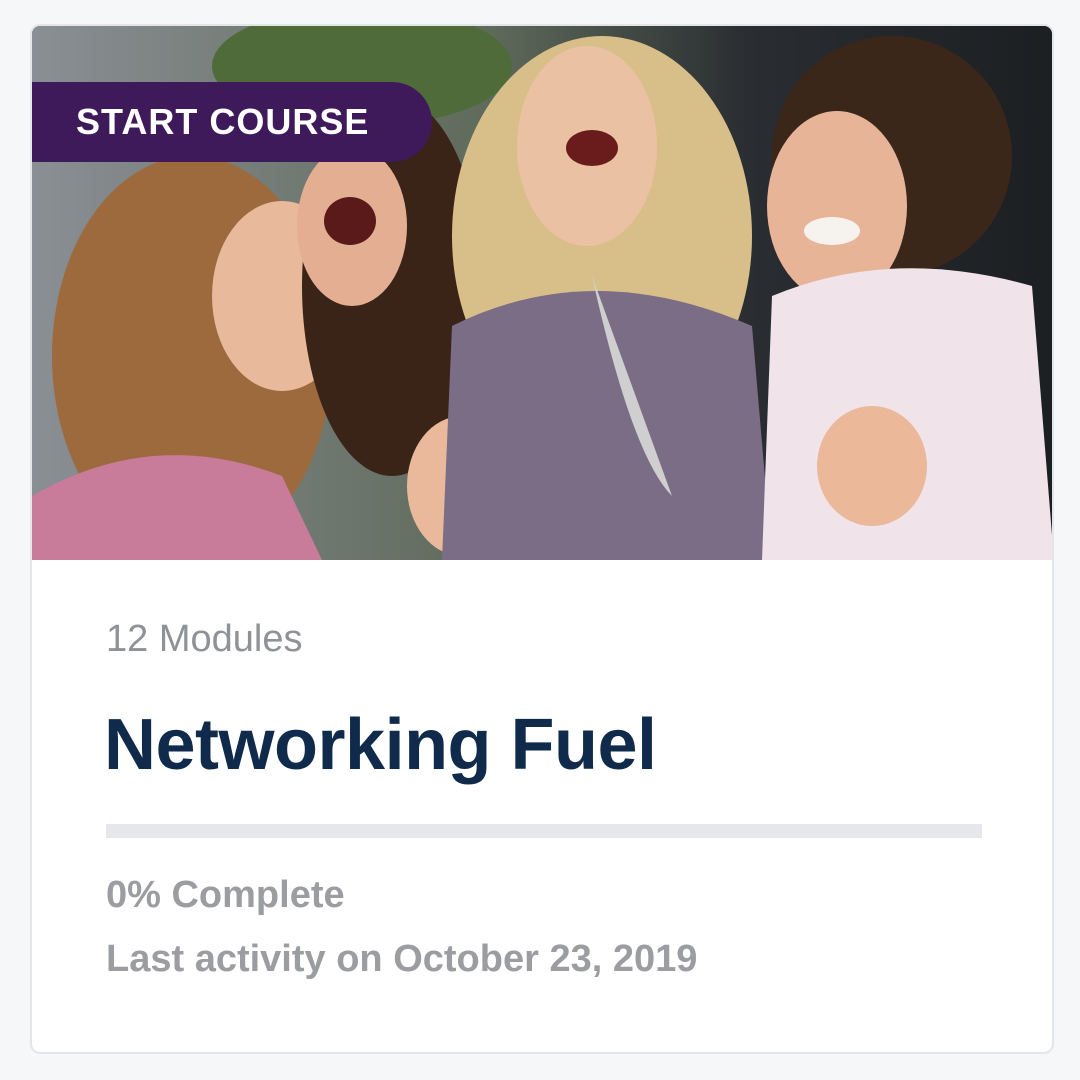 The width and height of the screenshot is (1080, 1080). Describe the element at coordinates (232, 122) in the screenshot. I see `start-course-button: START COURSE` at that location.